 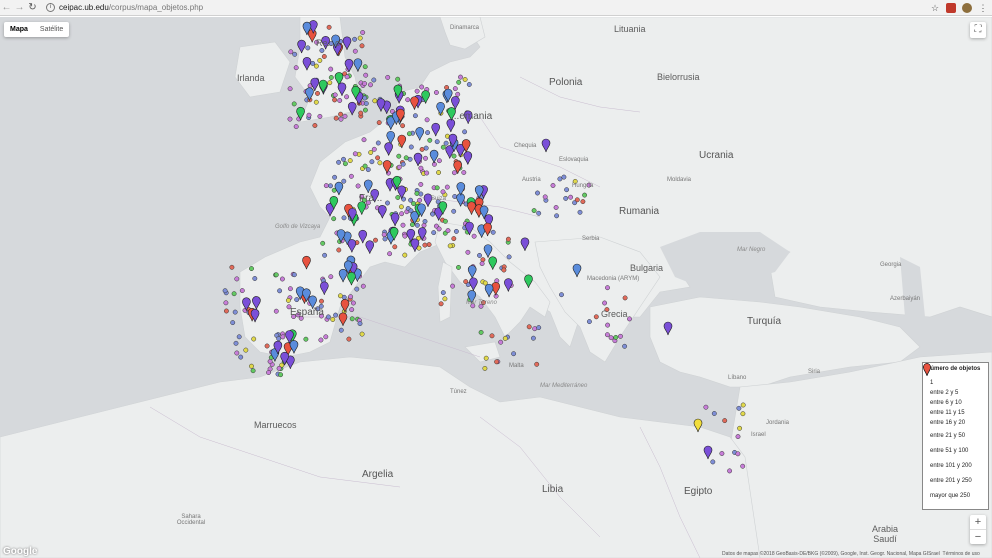 I want to click on map-type-satellite-button: Satélite, so click(x=51, y=29).